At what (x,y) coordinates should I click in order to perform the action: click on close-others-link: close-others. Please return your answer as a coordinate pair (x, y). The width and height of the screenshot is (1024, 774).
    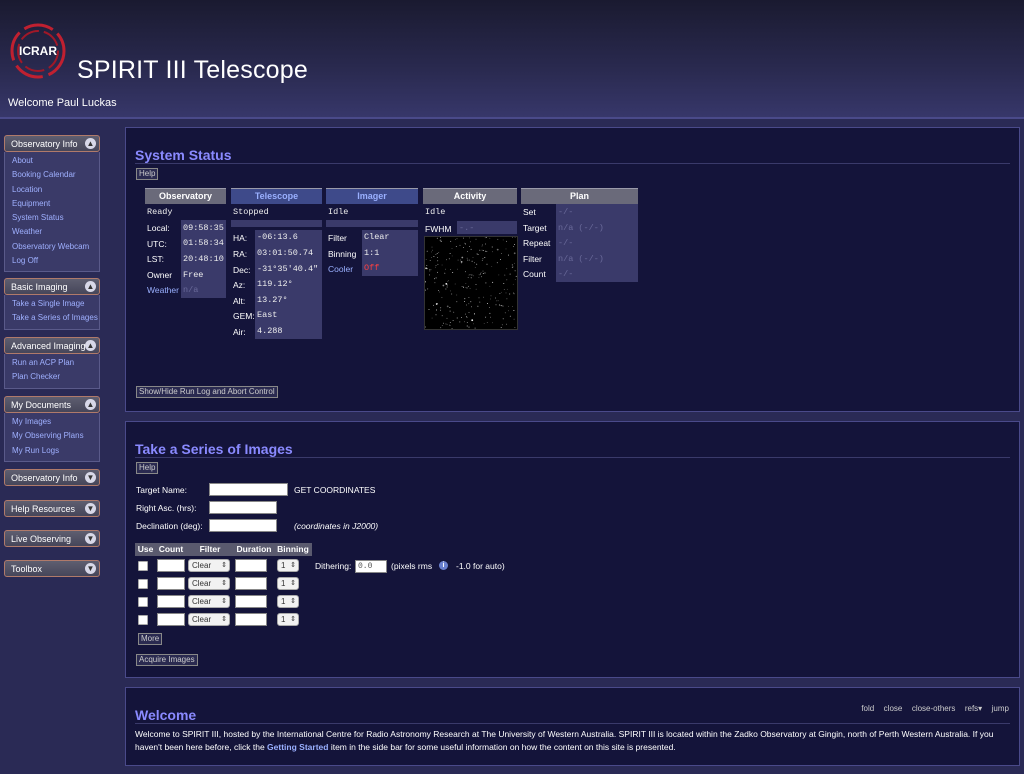
    Looking at the image, I should click on (934, 708).